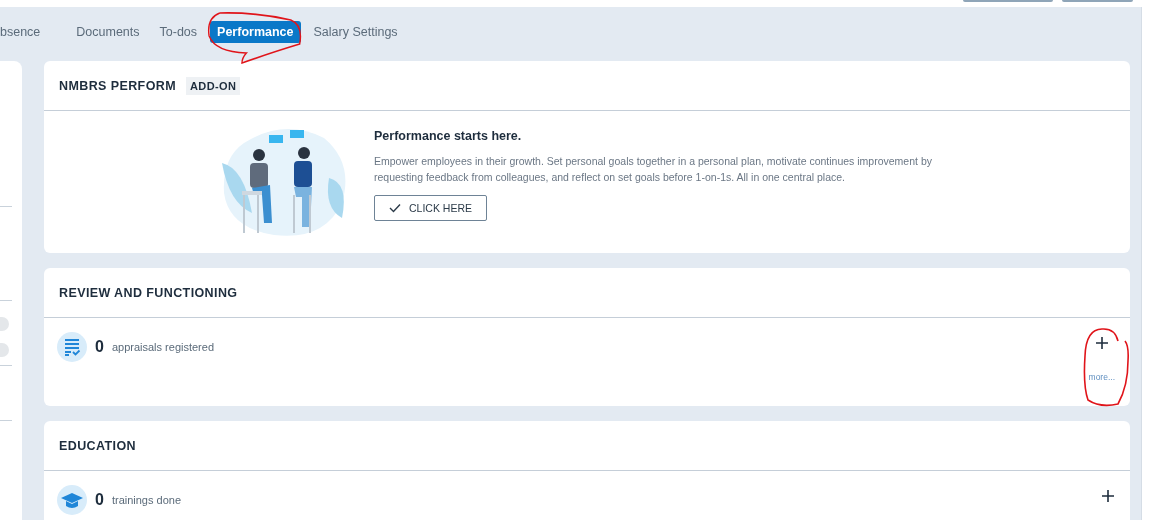 This screenshot has width=1155, height=520. I want to click on tab: Performance, so click(255, 32).